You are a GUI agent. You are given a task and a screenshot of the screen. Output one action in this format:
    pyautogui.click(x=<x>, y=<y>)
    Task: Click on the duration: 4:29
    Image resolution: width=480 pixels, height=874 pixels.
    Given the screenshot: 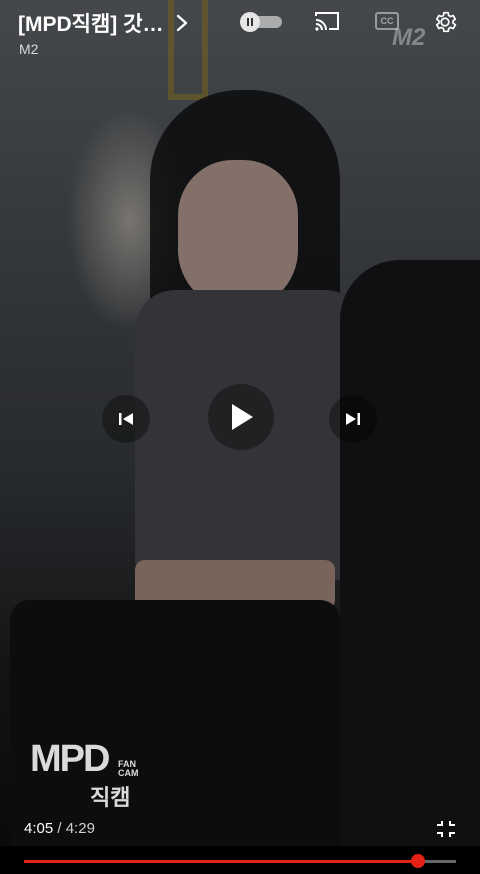 What is the action you would take?
    pyautogui.click(x=80, y=828)
    